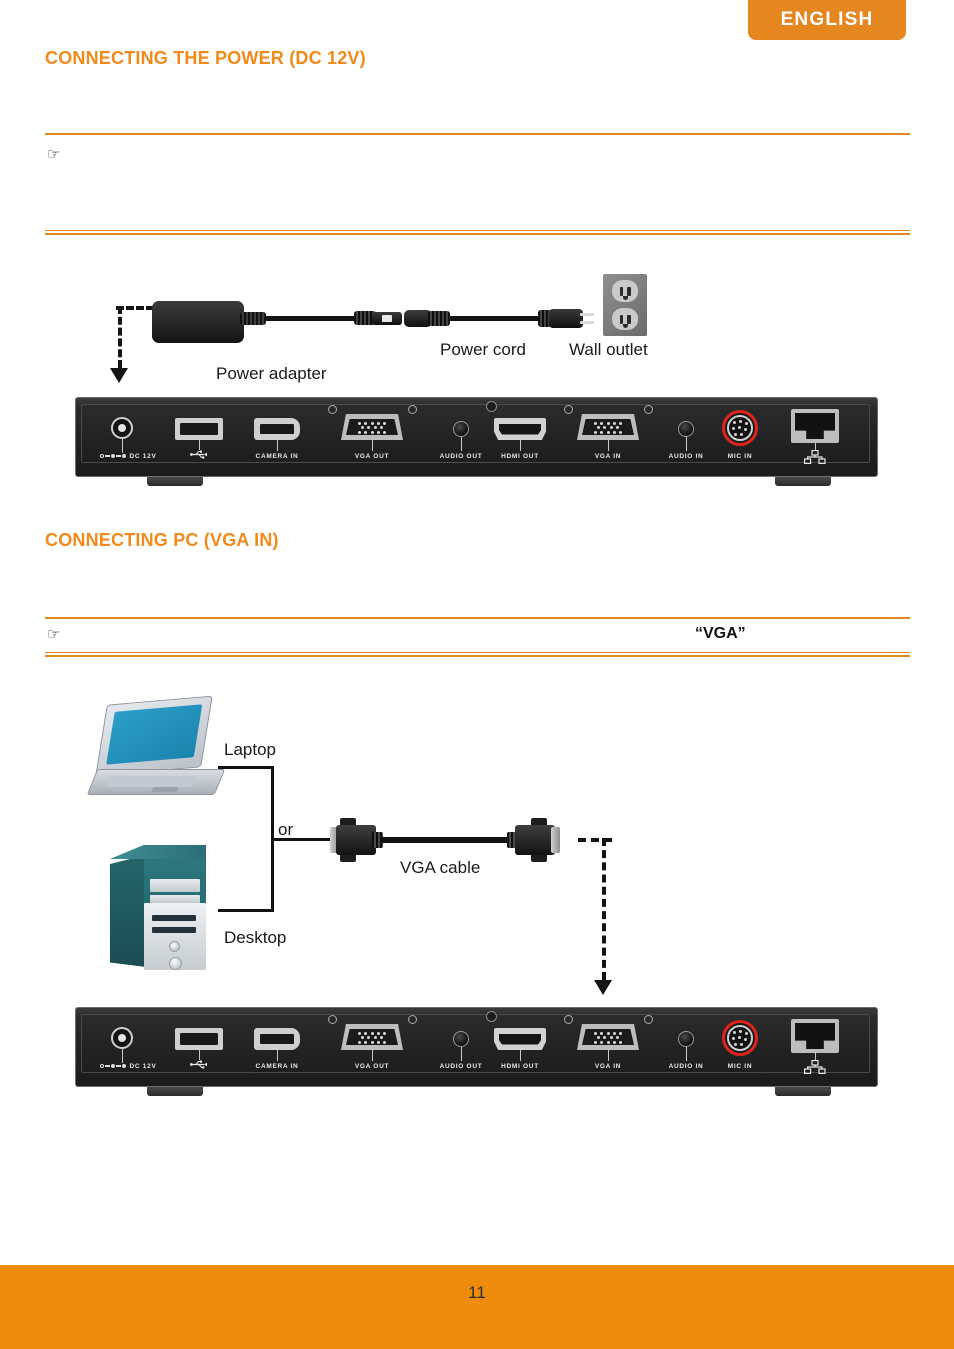 The width and height of the screenshot is (954, 1349). What do you see at coordinates (356, 840) in the screenshot?
I see `vga-cable-connector-left` at bounding box center [356, 840].